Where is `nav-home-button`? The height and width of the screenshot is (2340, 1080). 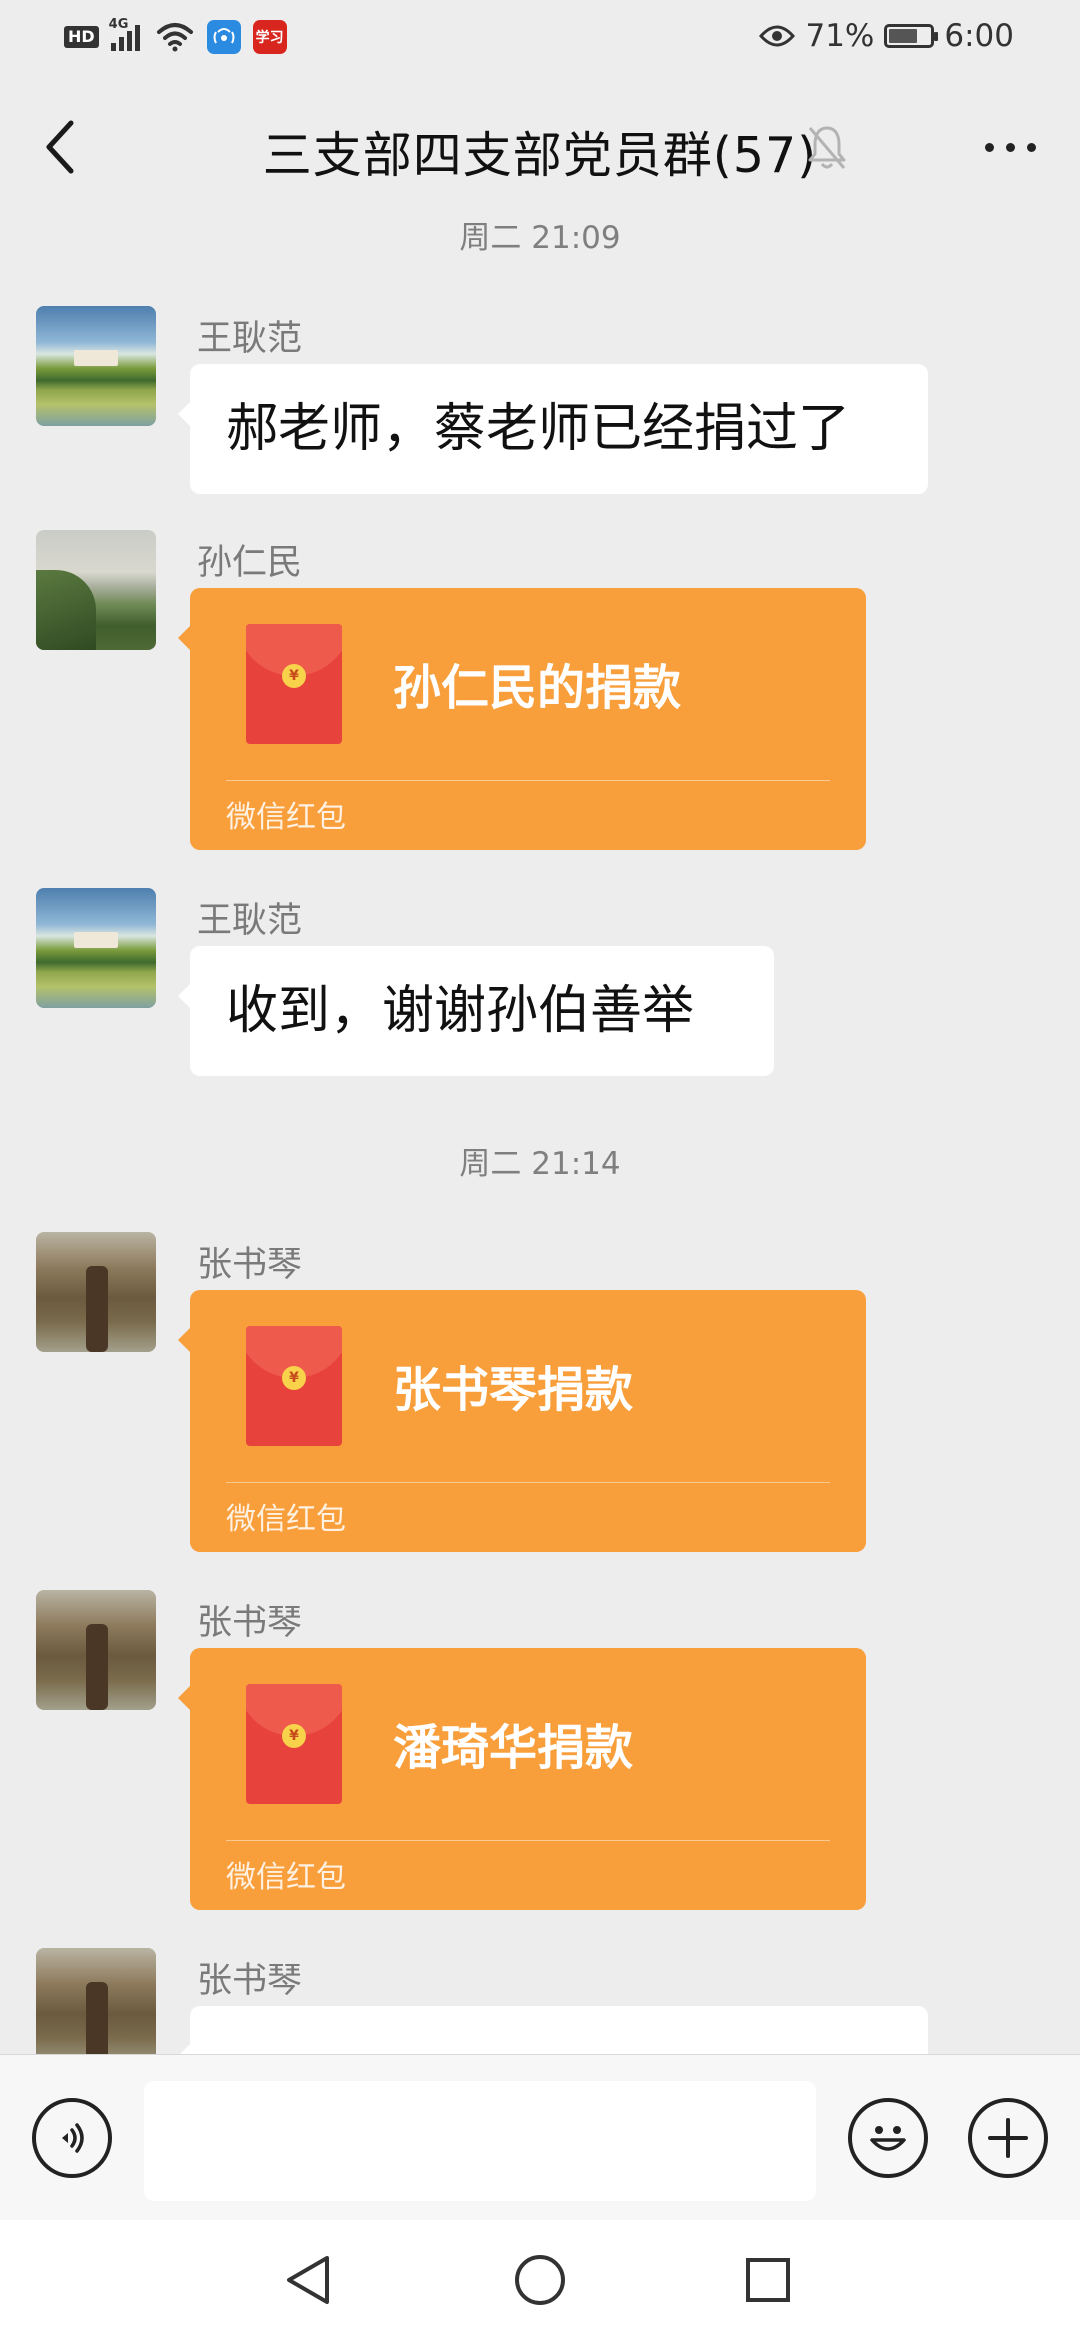
nav-home-button is located at coordinates (540, 2280).